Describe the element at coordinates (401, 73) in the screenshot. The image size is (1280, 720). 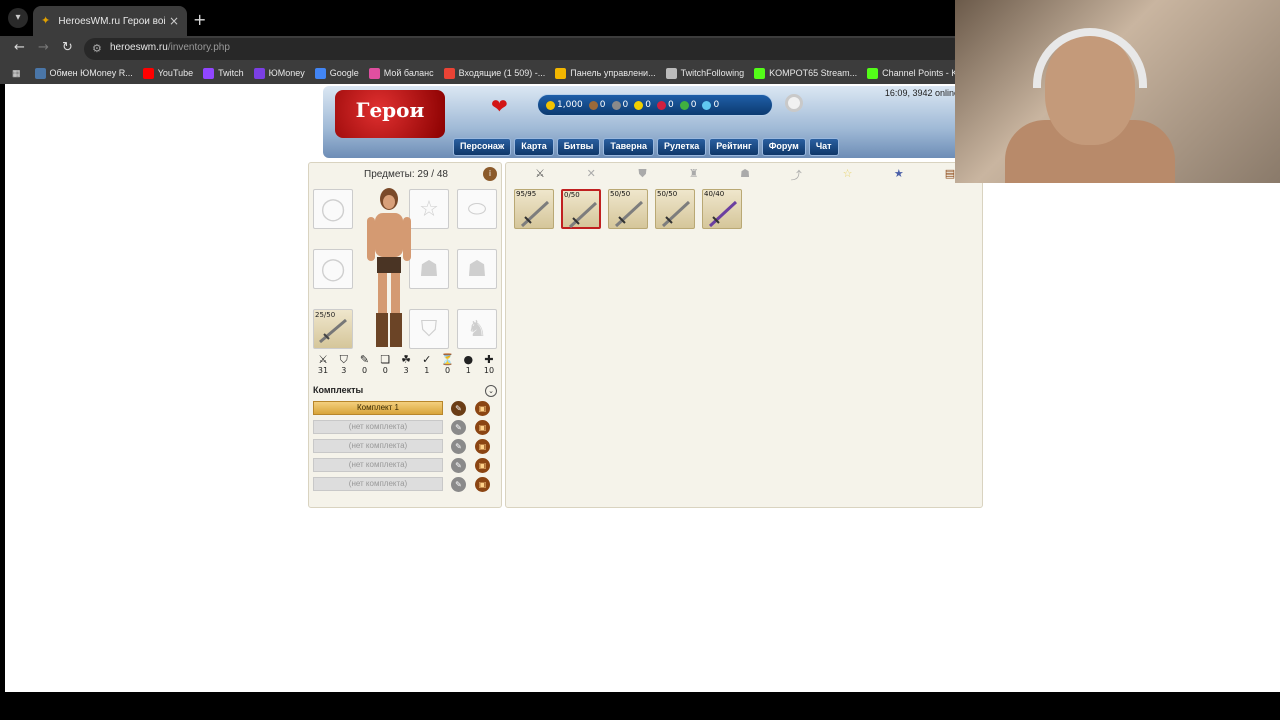
I see `bookmark-item: Мой баланс` at that location.